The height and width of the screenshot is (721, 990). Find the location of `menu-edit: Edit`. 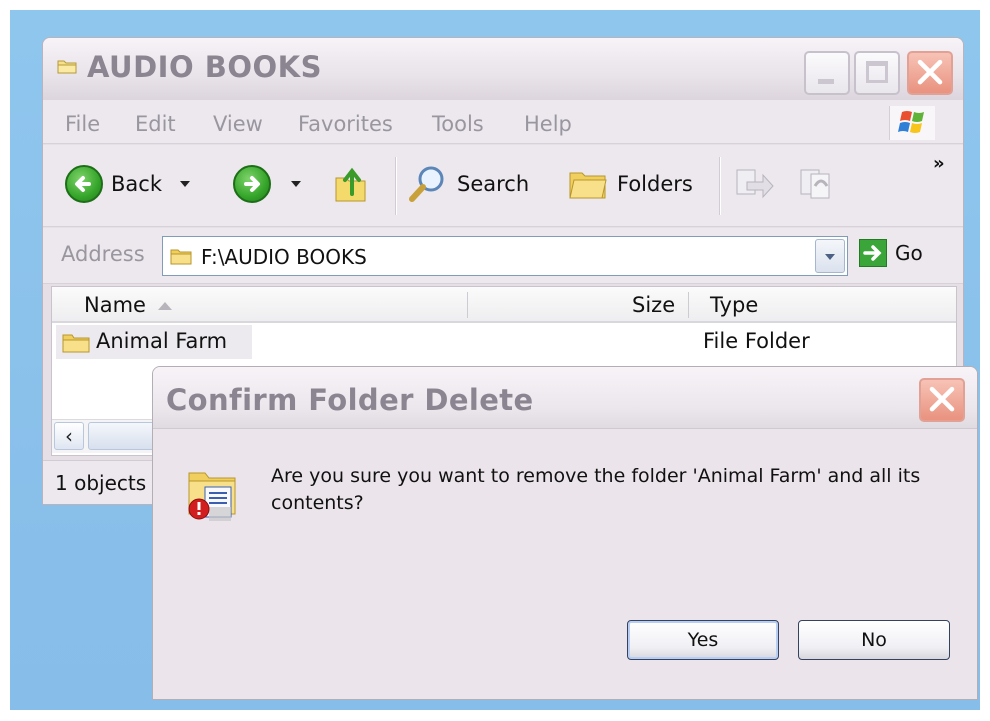

menu-edit: Edit is located at coordinates (155, 124).